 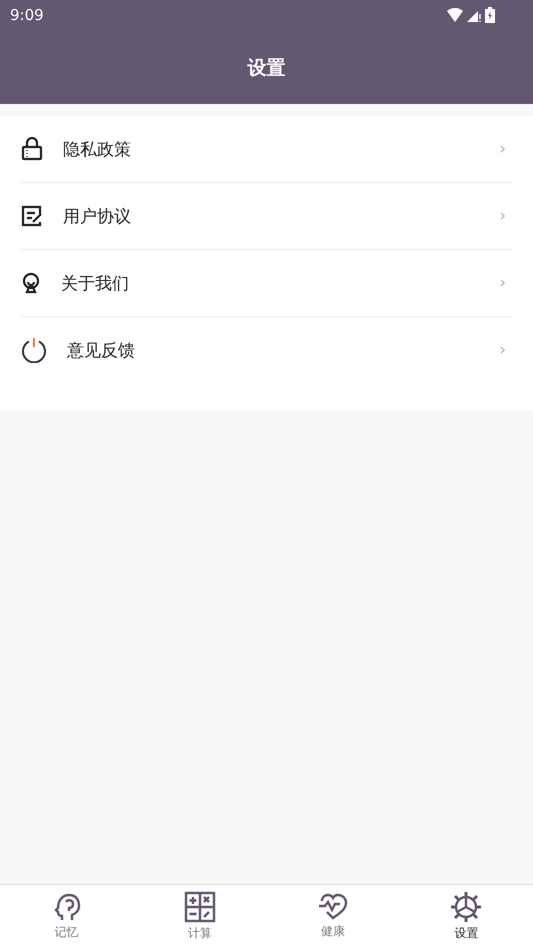 I want to click on lock-icon, so click(x=32, y=149).